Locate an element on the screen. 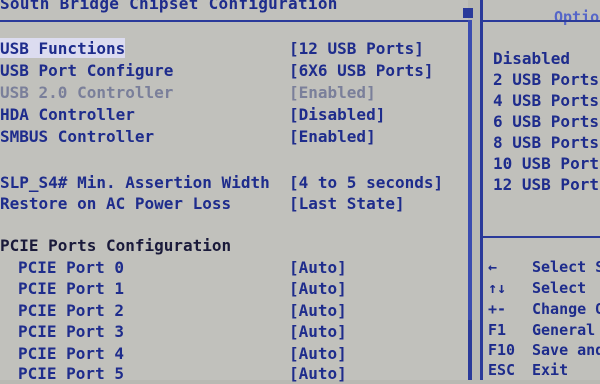 This screenshot has width=600, height=384. option-item: 6 USB Ports is located at coordinates (546, 121).